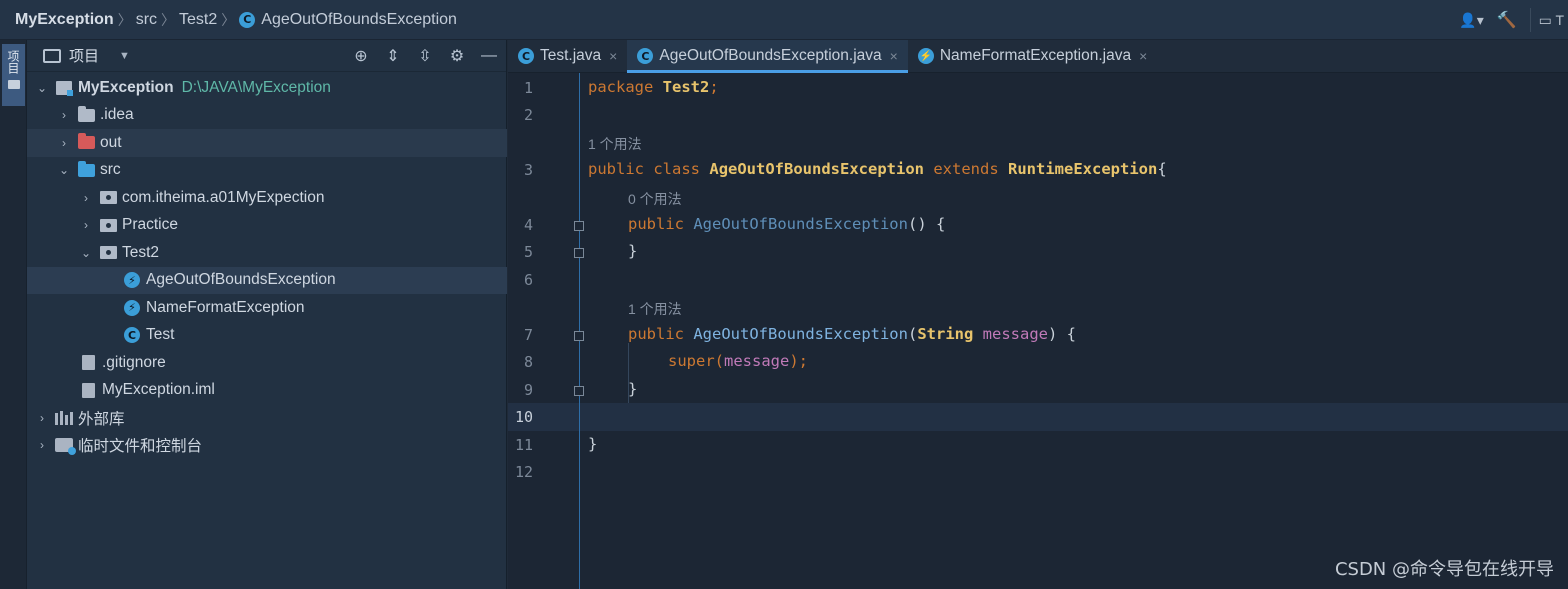 The image size is (1568, 589). What do you see at coordinates (65, 447) in the screenshot?
I see `scratches-icon` at bounding box center [65, 447].